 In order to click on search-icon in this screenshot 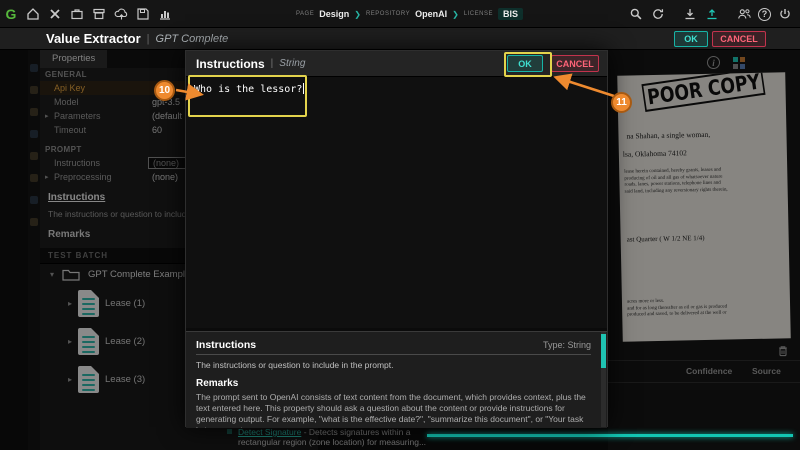, I will do `click(636, 14)`.